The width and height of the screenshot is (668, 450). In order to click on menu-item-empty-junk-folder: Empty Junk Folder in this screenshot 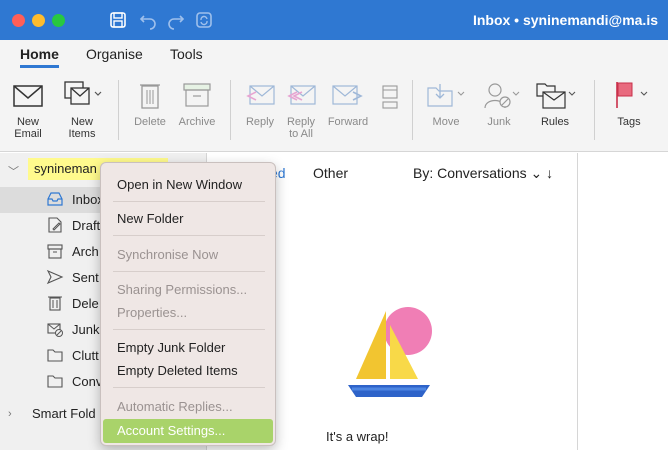, I will do `click(171, 347)`.